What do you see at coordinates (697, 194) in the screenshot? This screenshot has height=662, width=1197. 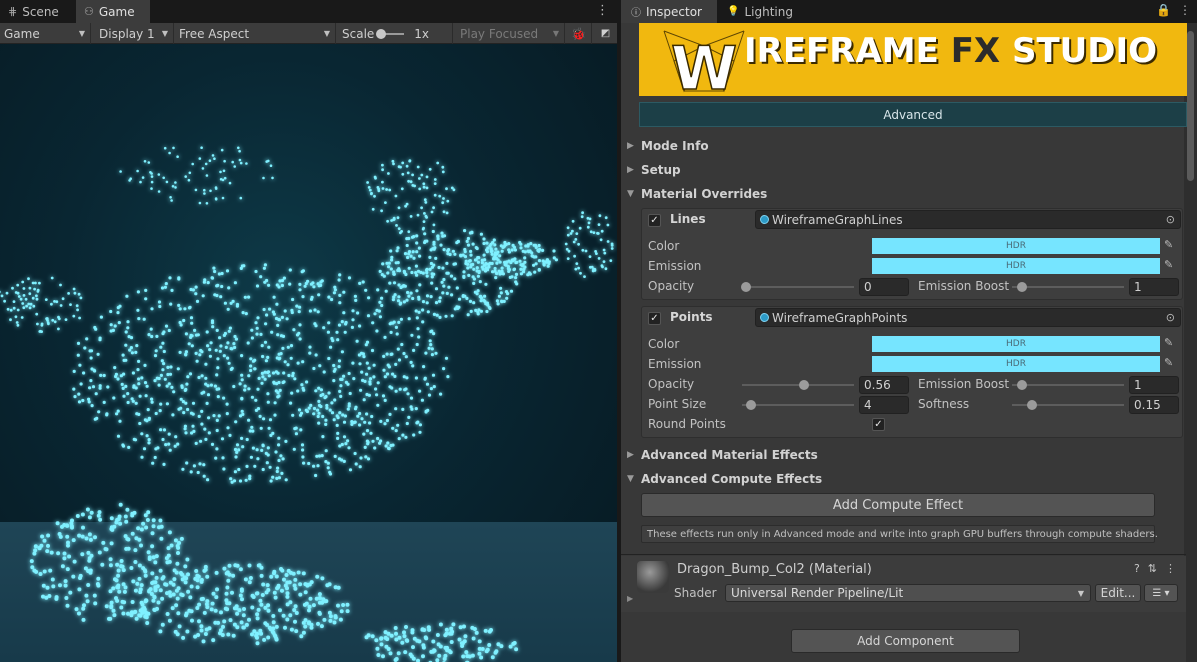 I see `foldout-material-overrides: ▼ Material Overrides` at bounding box center [697, 194].